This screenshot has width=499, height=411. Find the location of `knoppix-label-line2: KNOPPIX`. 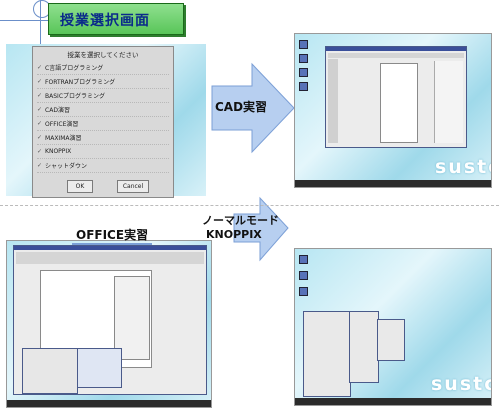

knoppix-label-line2: KNOPPIX is located at coordinates (234, 234).